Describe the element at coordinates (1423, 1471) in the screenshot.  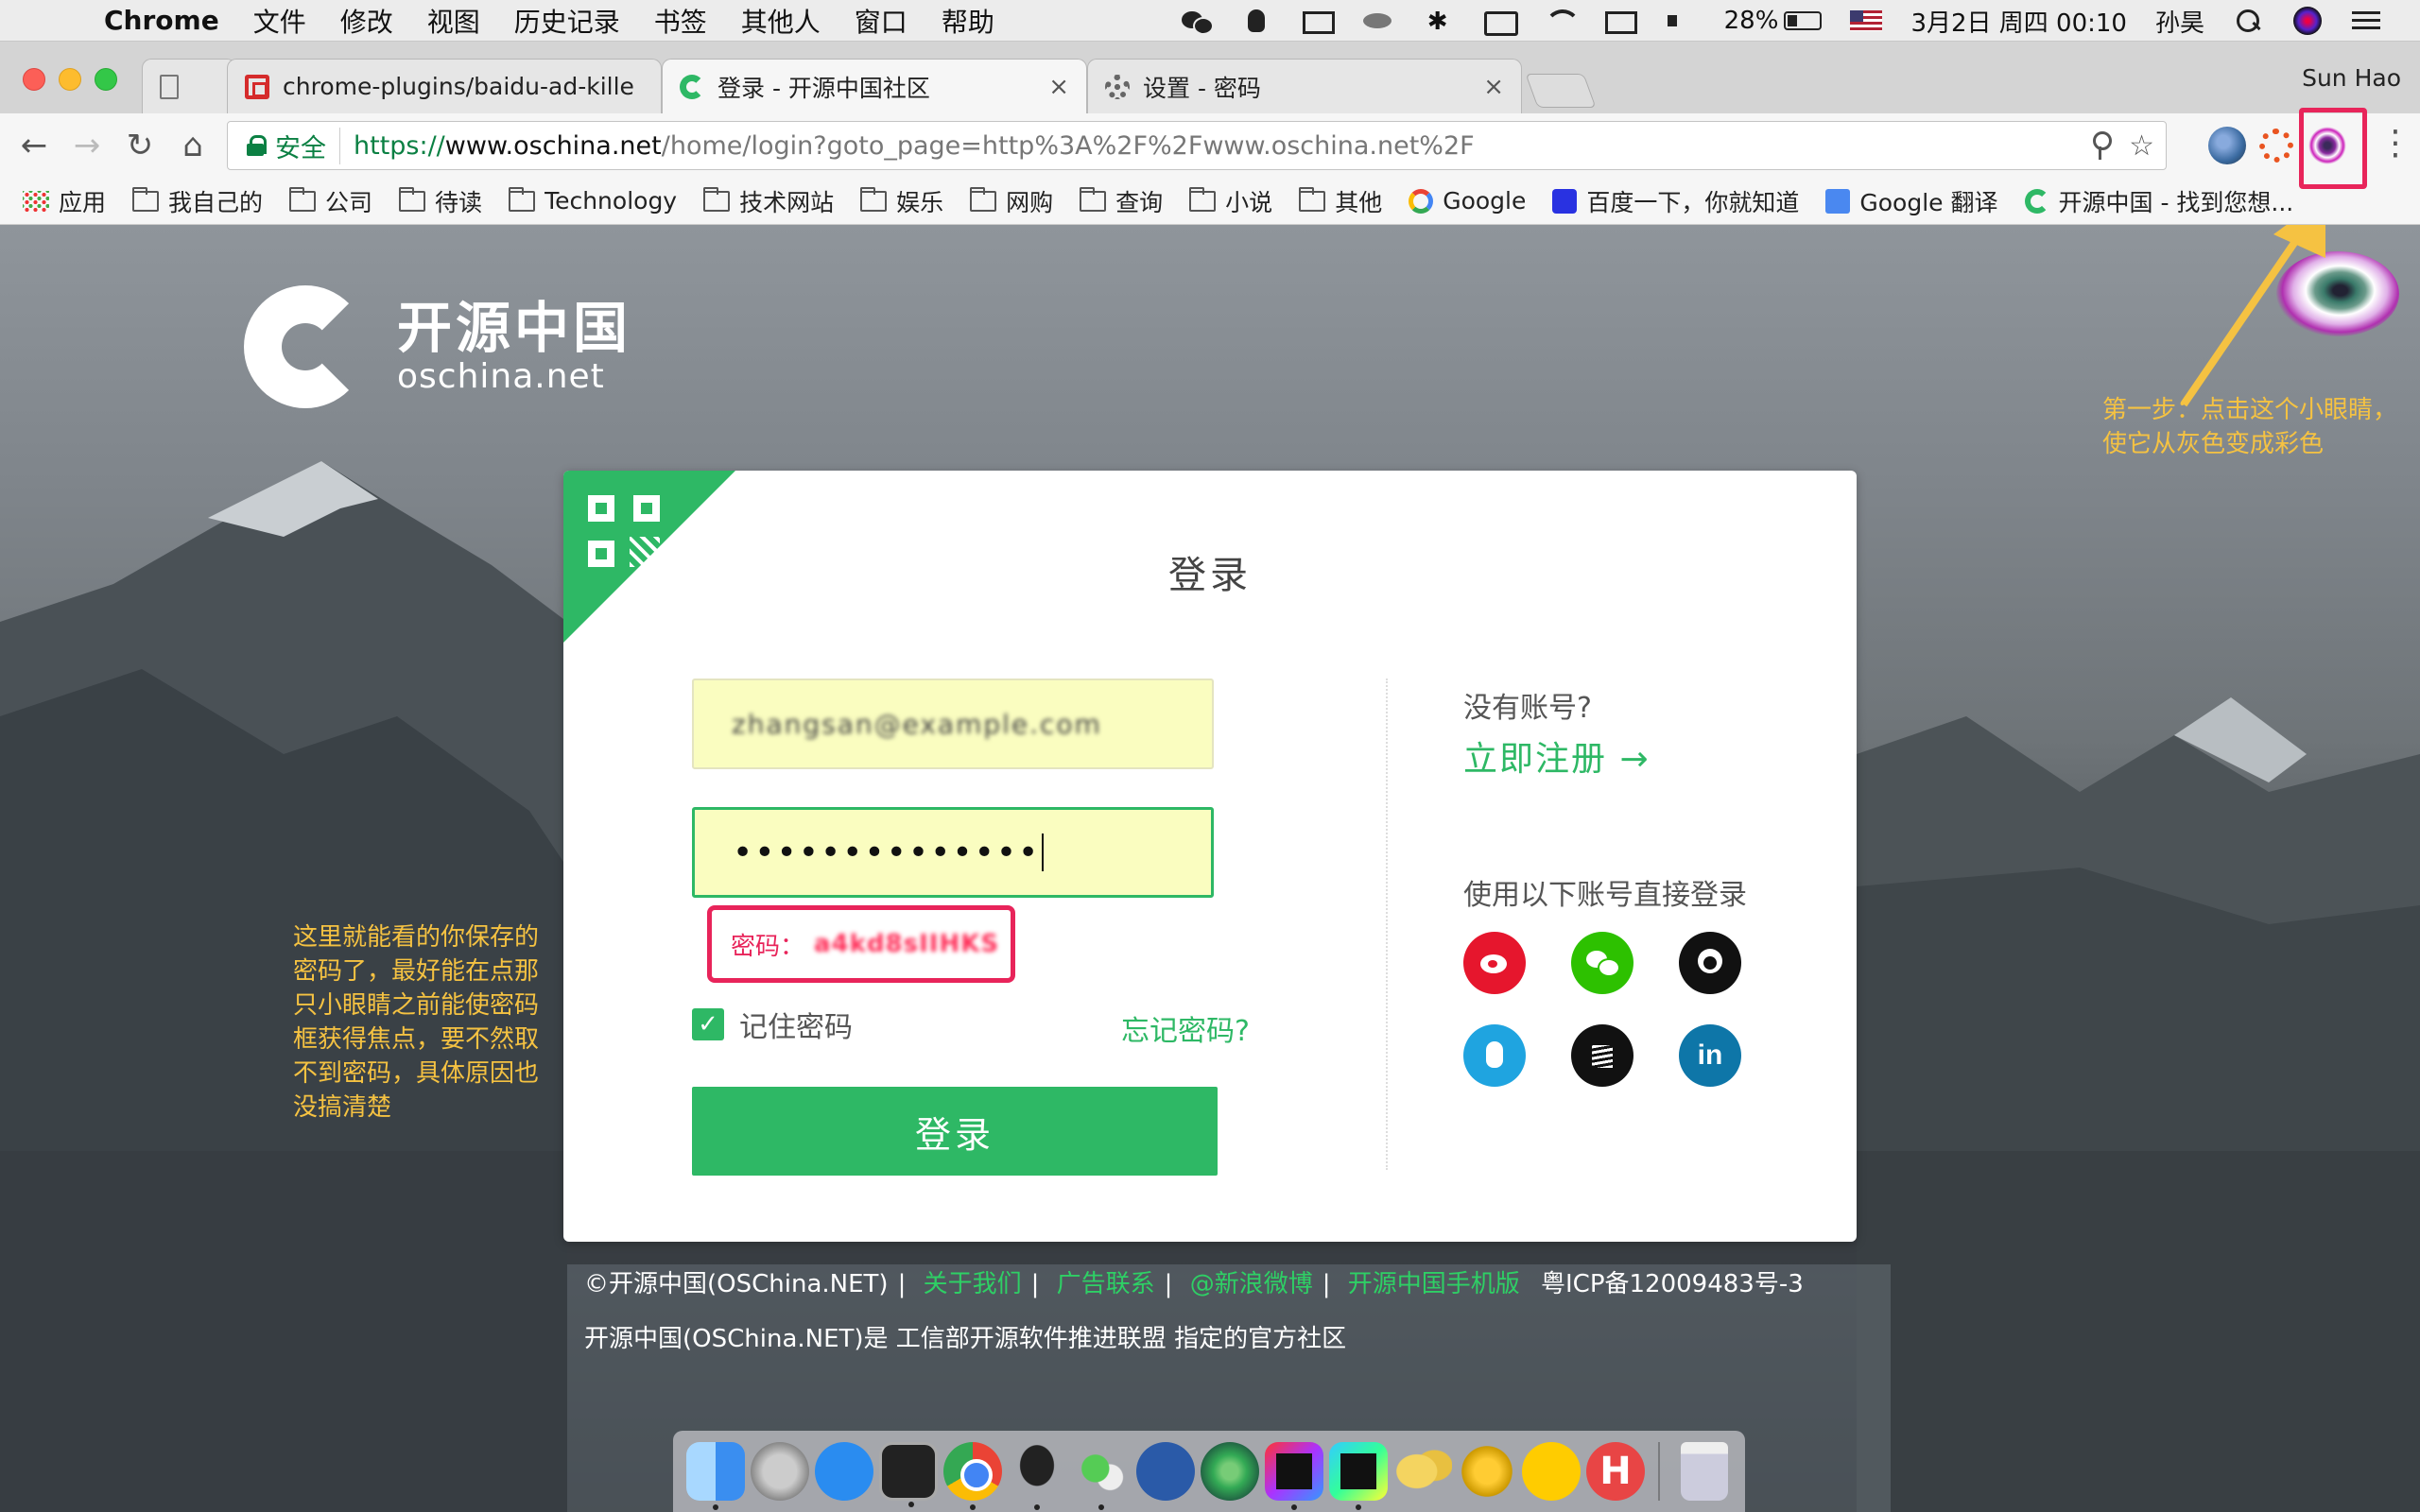
I see `cheese-icon` at that location.